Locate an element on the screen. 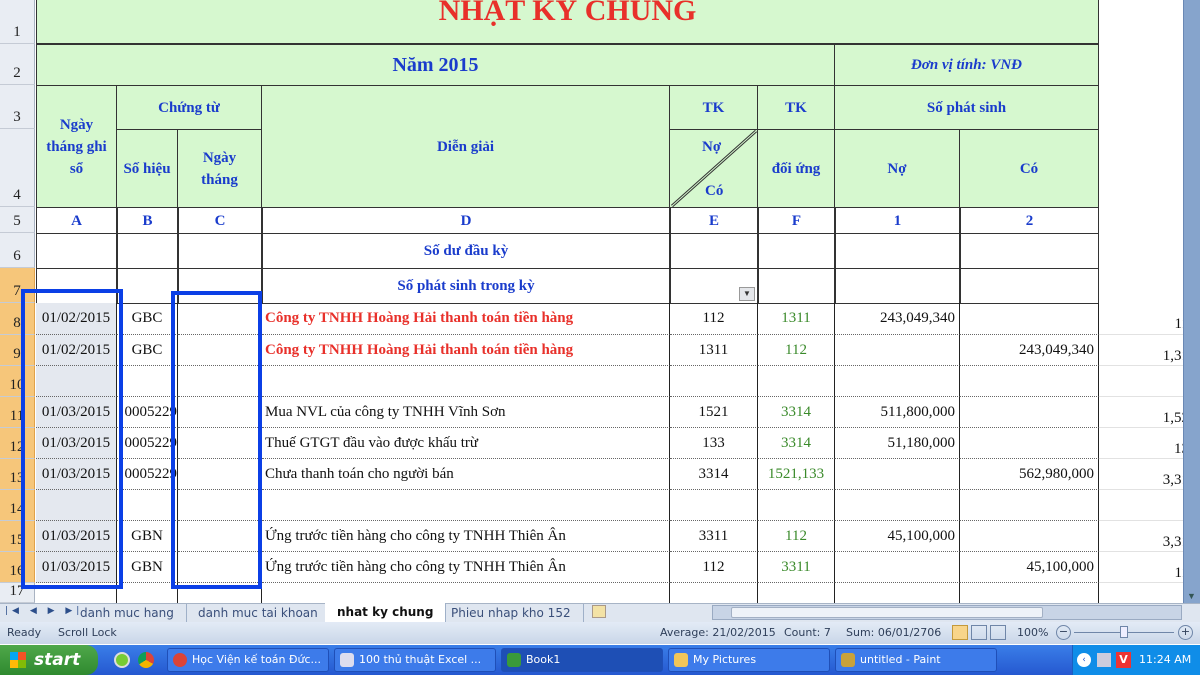 The width and height of the screenshot is (1200, 675). cell-debit: 243,049,340 is located at coordinates (897, 319).